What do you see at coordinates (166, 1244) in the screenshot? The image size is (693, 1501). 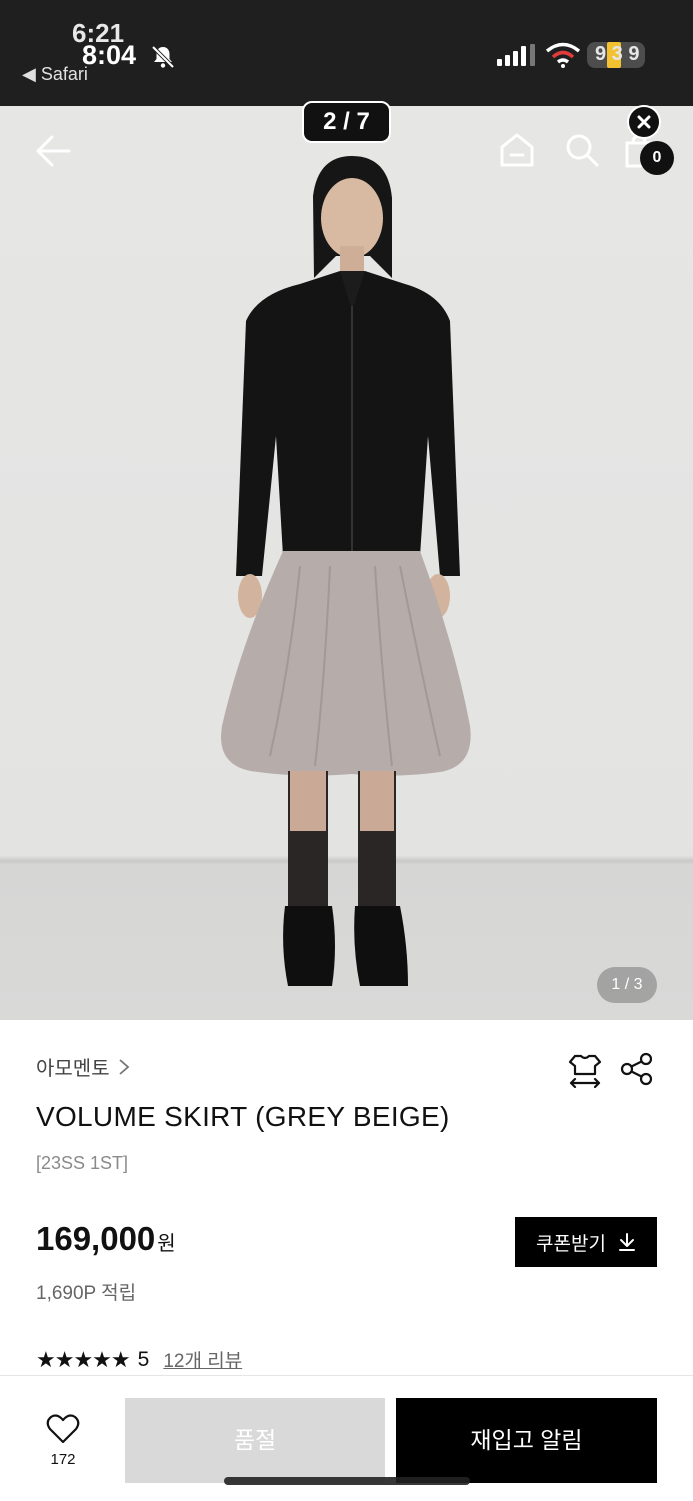 I see `currency-unit: 원` at bounding box center [166, 1244].